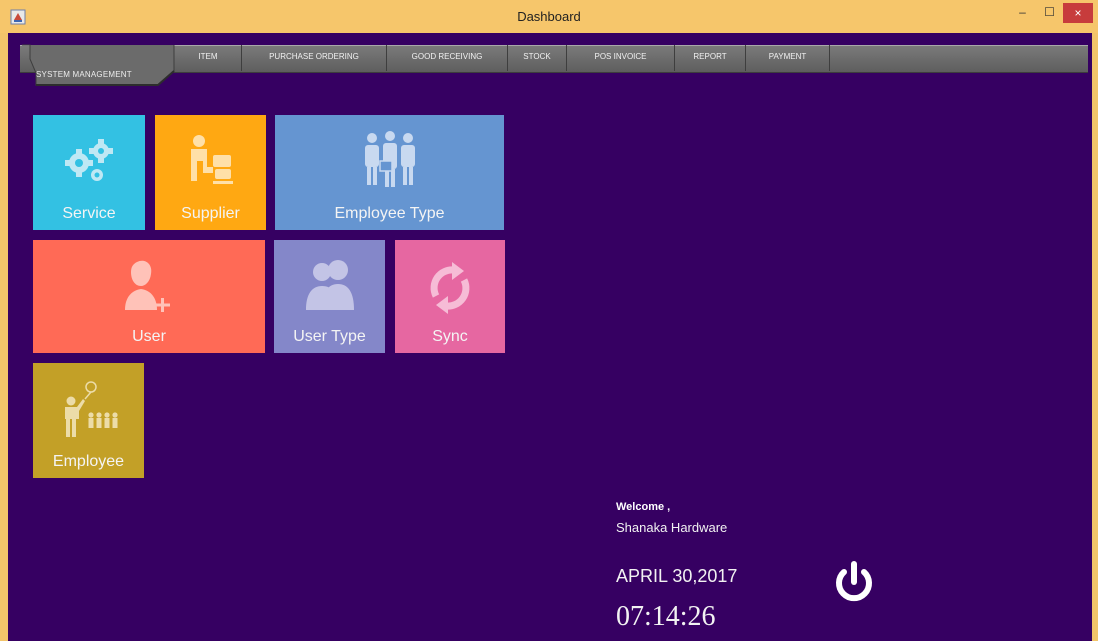  I want to click on maximize-button: ☐, so click(1049, 12).